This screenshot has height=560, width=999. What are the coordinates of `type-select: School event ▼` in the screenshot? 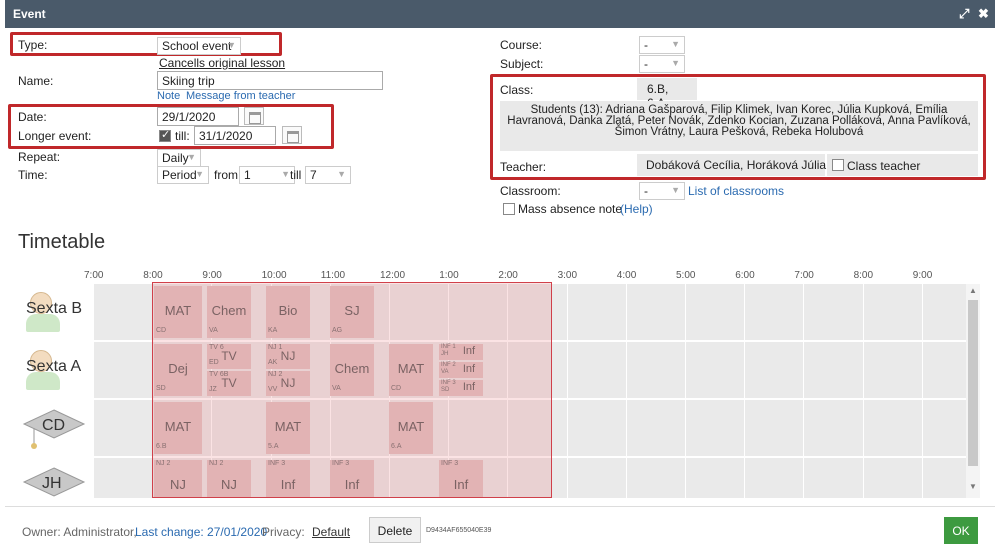 It's located at (199, 46).